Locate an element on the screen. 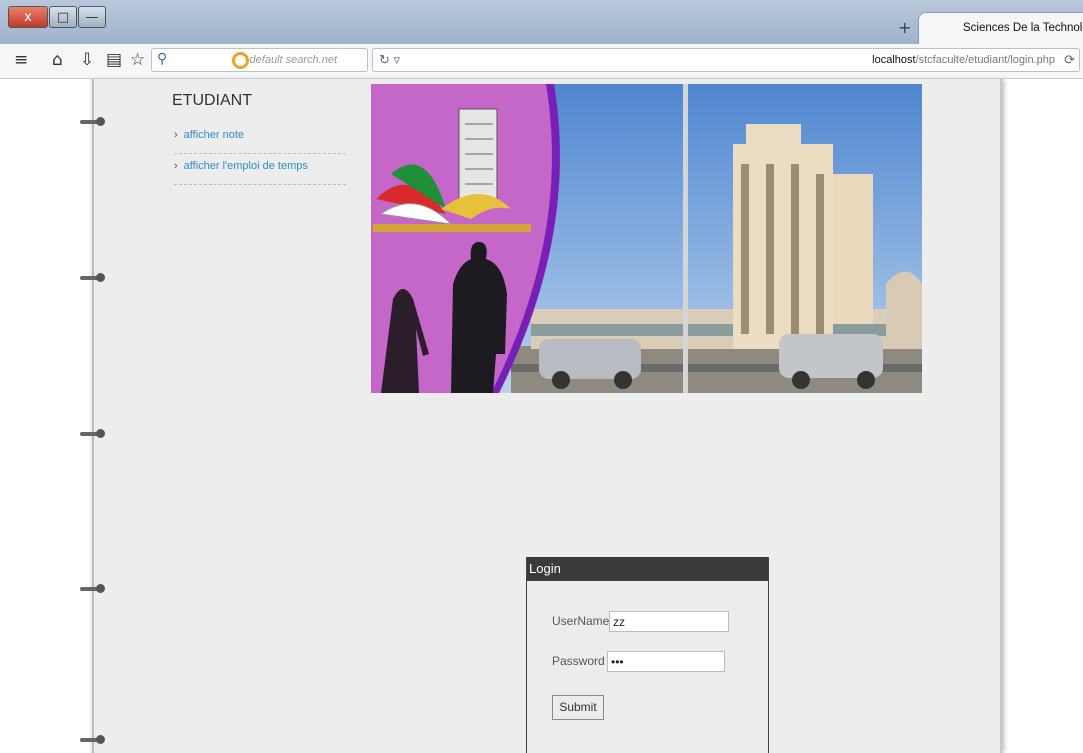 The width and height of the screenshot is (1083, 753). browser-tab: Sciences De la Technologie is located at coordinates (1000, 28).